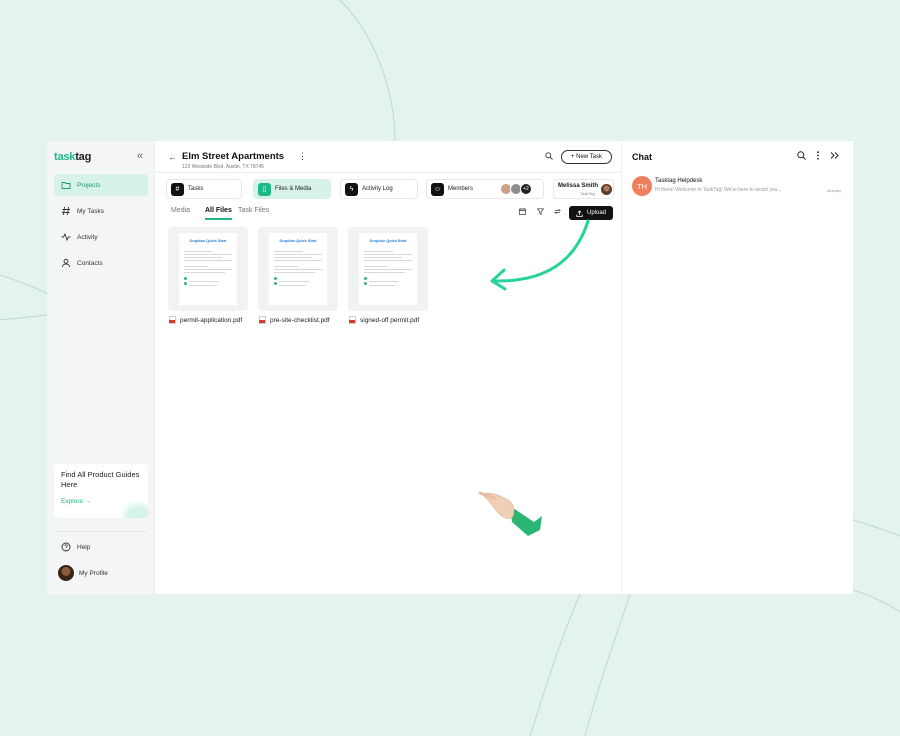 The height and width of the screenshot is (736, 900). What do you see at coordinates (101, 185) in the screenshot?
I see `sidebar-item-projects: Projects` at bounding box center [101, 185].